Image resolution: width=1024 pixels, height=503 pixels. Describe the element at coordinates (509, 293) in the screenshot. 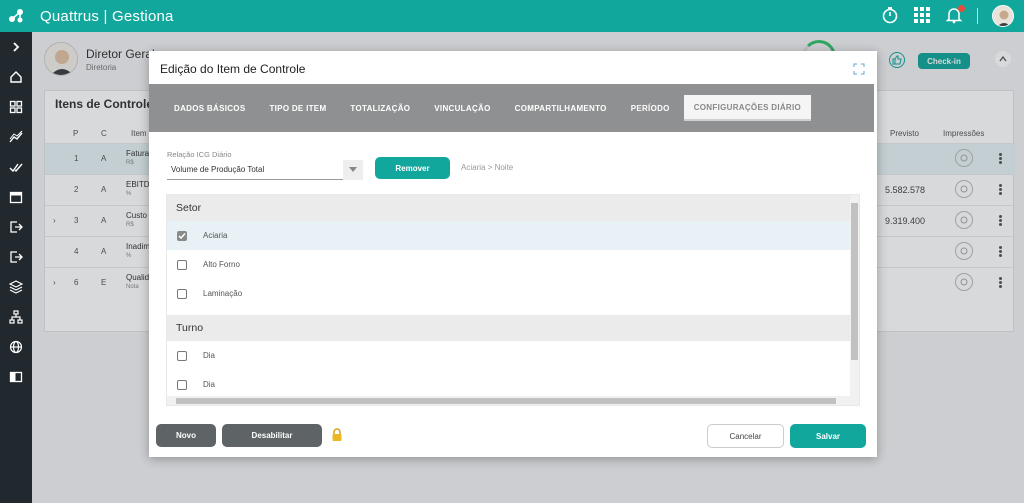

I see `list-item: Laminação` at that location.